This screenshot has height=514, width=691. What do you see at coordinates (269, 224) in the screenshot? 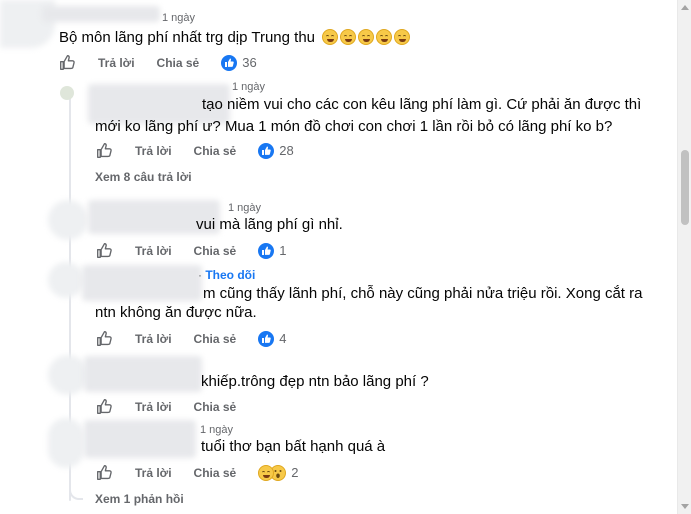
I see `comment-text: vui mà lãng phí gì nhỉ.` at bounding box center [269, 224].